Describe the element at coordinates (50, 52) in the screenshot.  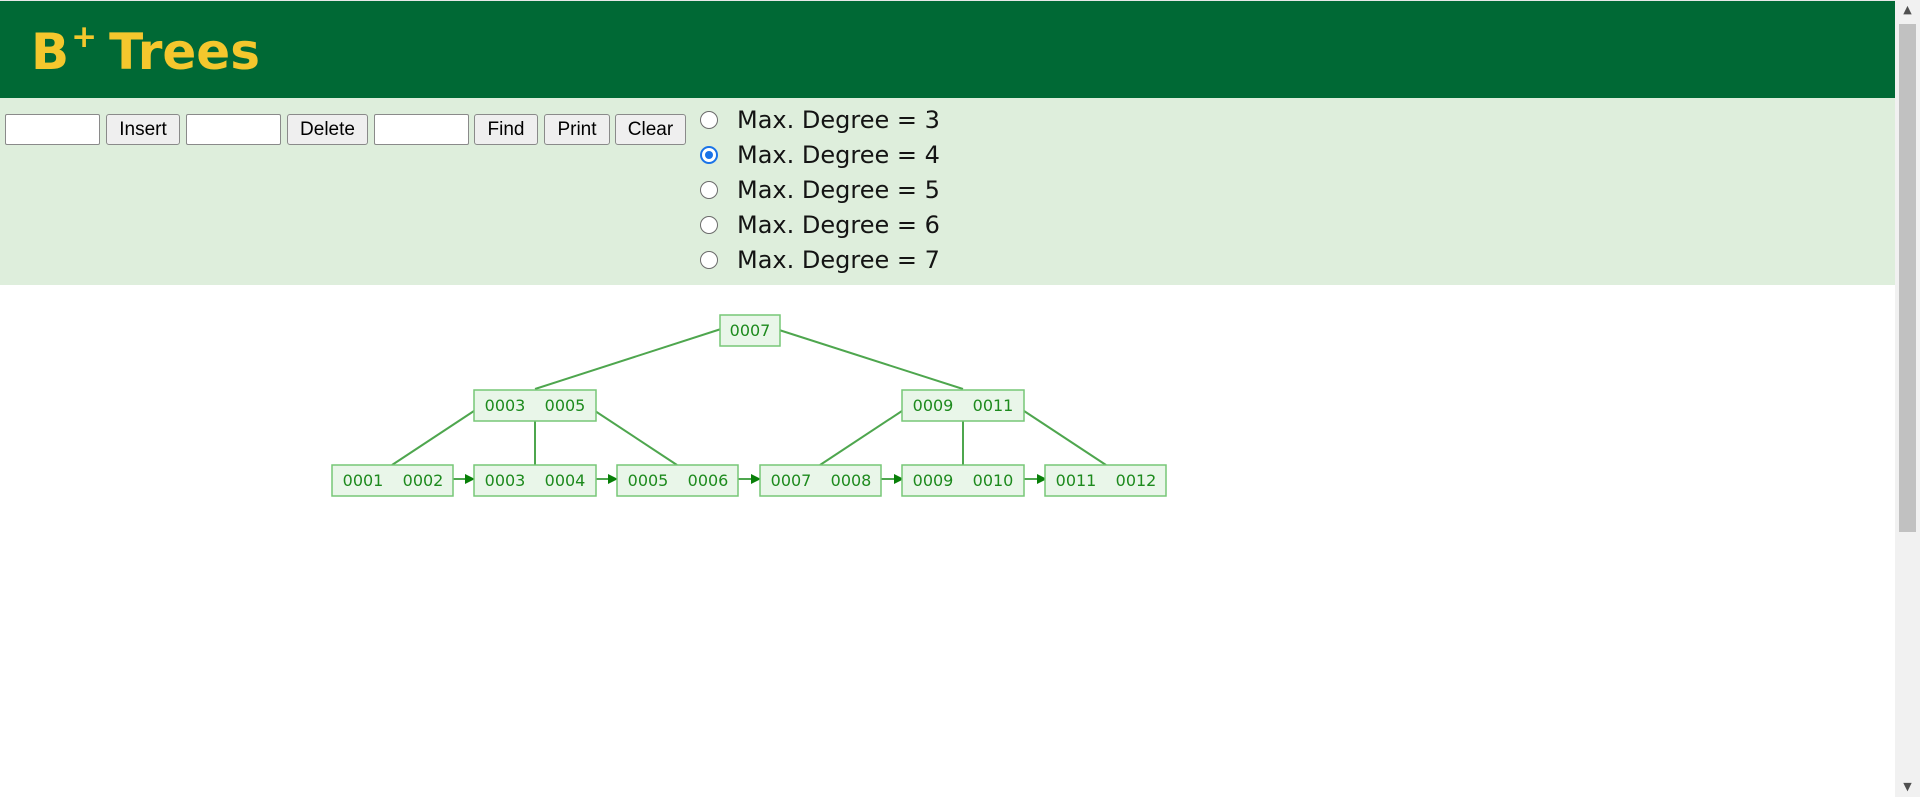
I see `title-letter: B` at that location.